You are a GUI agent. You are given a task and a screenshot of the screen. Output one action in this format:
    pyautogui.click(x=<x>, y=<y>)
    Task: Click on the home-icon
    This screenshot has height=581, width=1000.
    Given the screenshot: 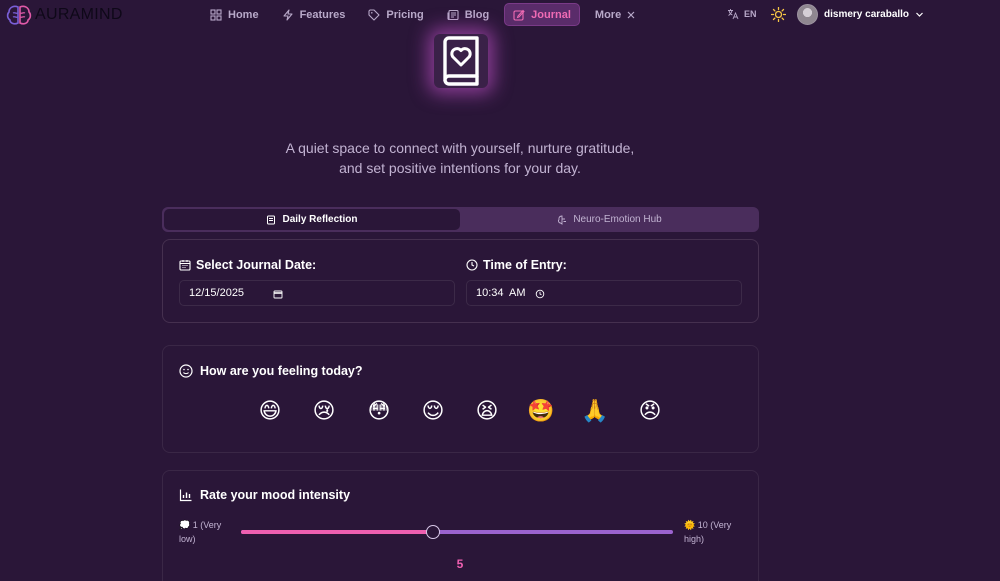 What is the action you would take?
    pyautogui.click(x=216, y=14)
    